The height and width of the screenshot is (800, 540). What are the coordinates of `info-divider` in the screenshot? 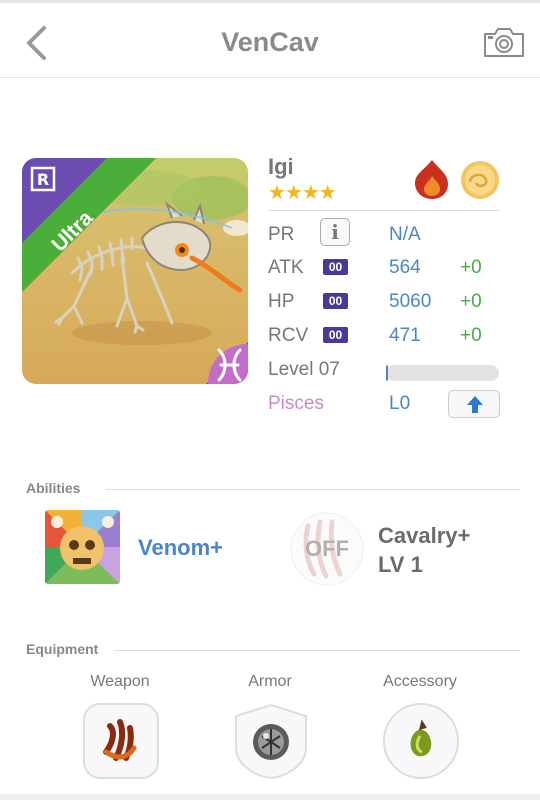 It's located at (384, 210).